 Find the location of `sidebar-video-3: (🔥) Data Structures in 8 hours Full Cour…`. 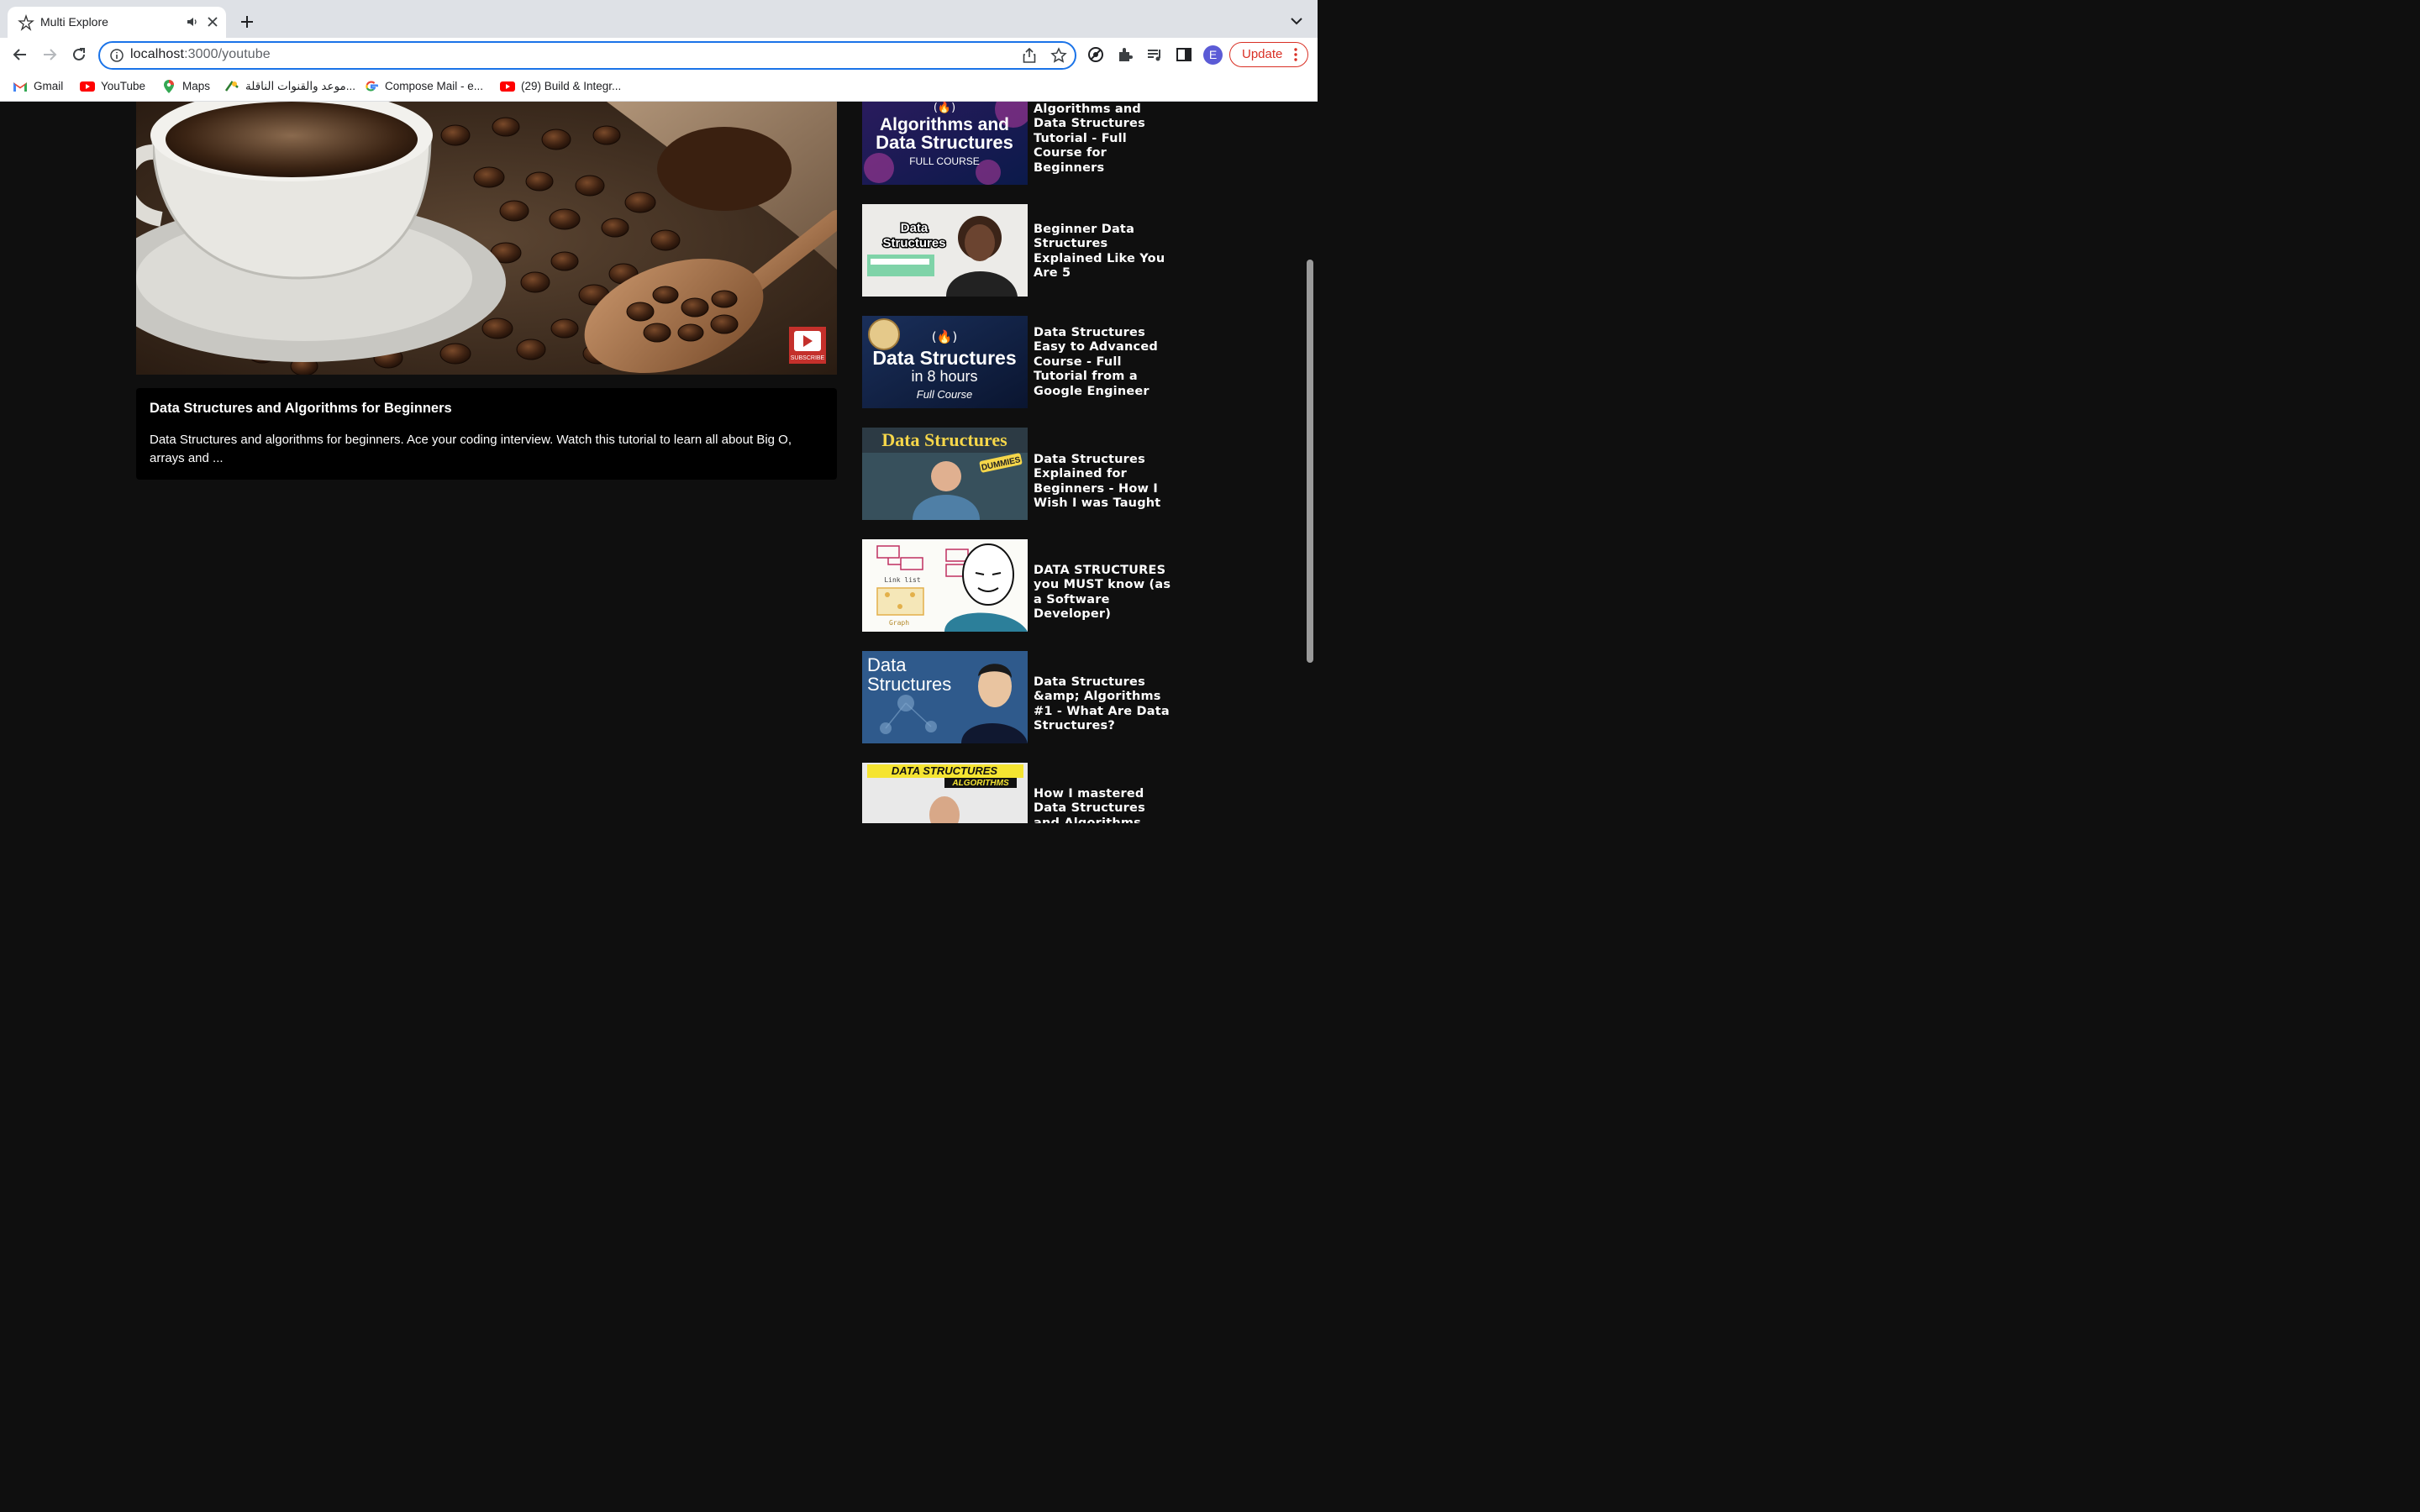

sidebar-video-3: (🔥) Data Structures in 8 hours Full Cour… is located at coordinates (1018, 362).